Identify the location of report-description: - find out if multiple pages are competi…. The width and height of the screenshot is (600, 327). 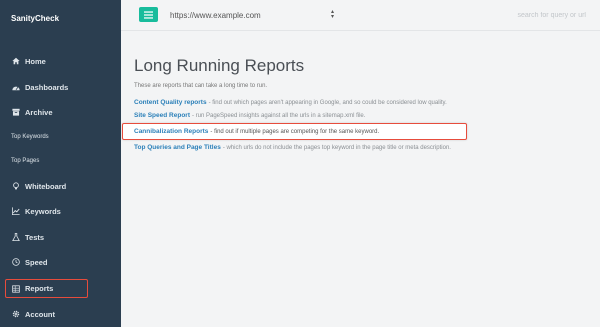
(295, 131).